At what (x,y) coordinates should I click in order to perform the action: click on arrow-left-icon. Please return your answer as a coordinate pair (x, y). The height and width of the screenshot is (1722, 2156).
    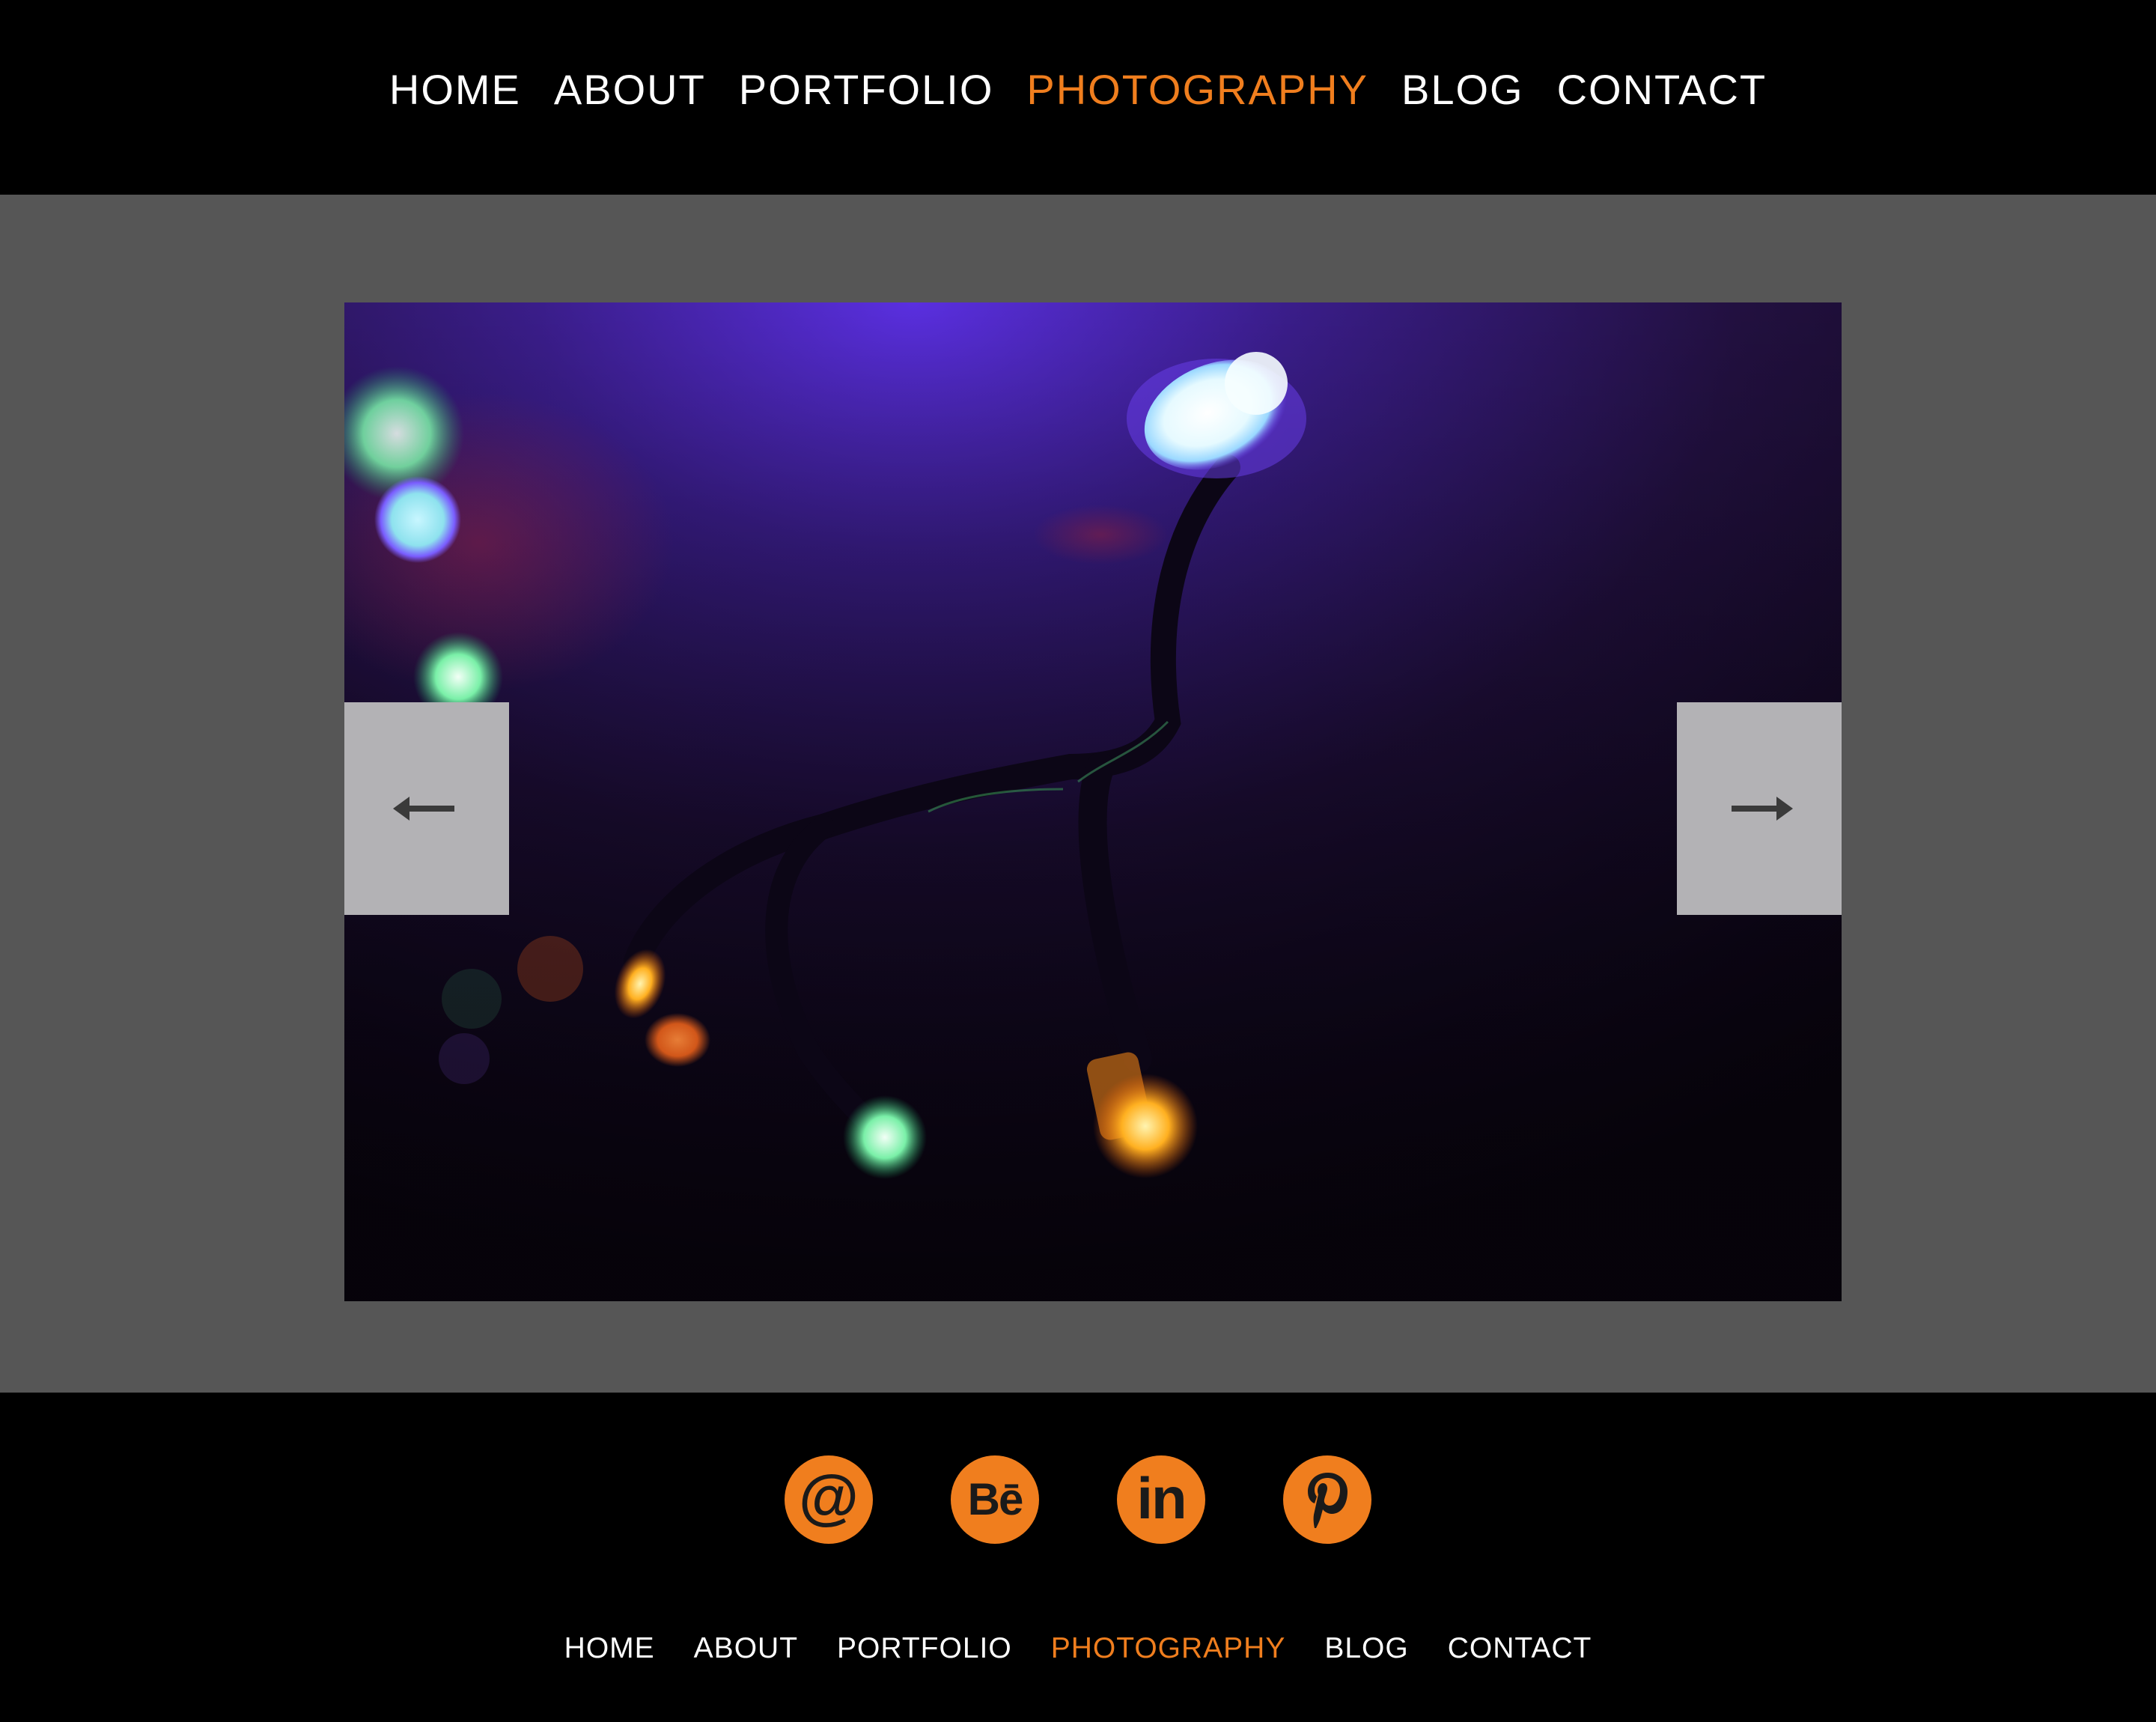
    Looking at the image, I should click on (423, 809).